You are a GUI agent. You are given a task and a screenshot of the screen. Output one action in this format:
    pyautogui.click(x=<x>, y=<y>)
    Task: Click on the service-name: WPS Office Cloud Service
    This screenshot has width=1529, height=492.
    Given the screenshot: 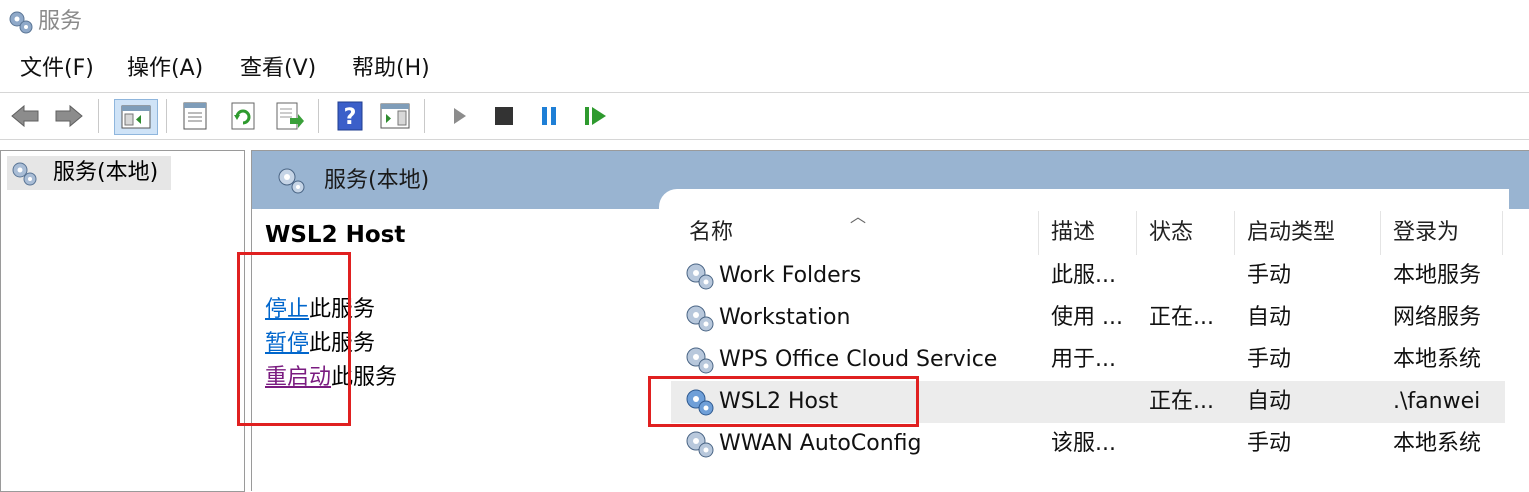 What is the action you would take?
    pyautogui.click(x=858, y=359)
    